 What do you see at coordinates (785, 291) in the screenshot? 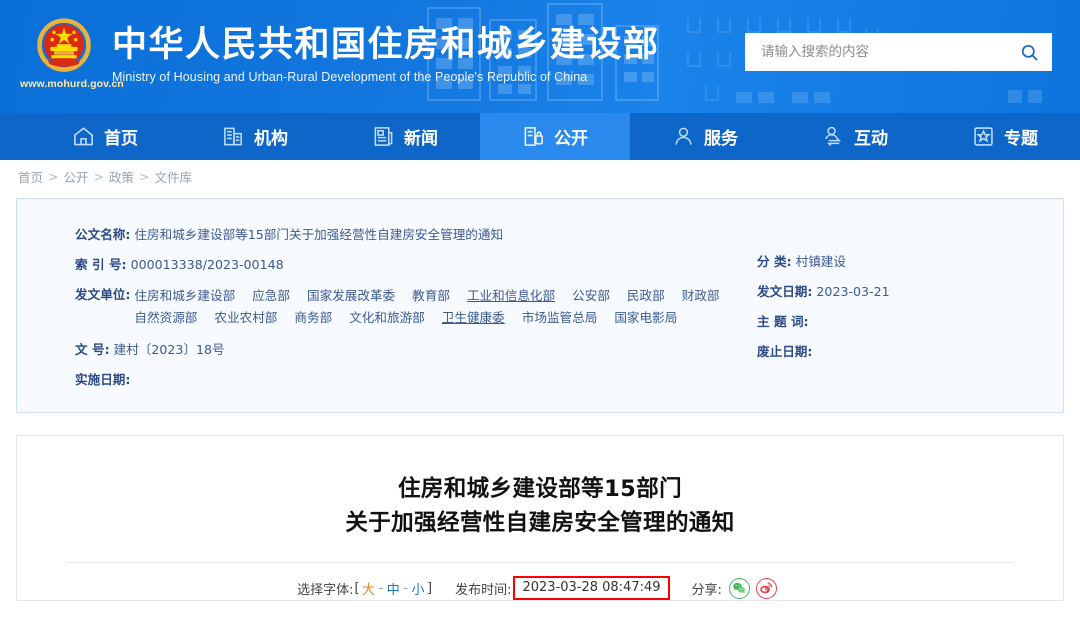
I see `metadata-label: 发文日期:` at bounding box center [785, 291].